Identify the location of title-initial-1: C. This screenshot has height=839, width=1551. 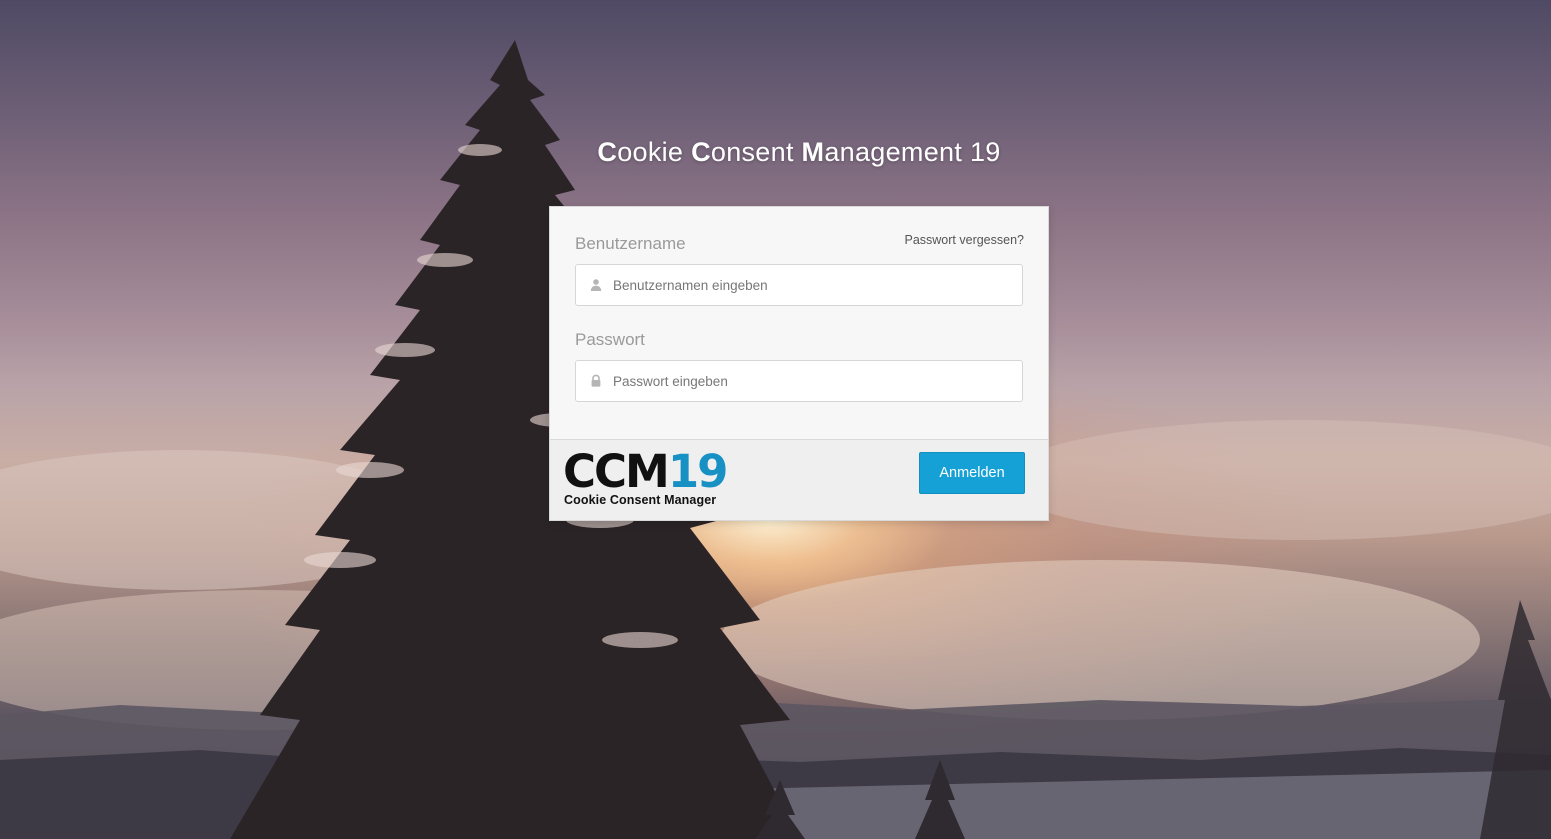
(607, 152).